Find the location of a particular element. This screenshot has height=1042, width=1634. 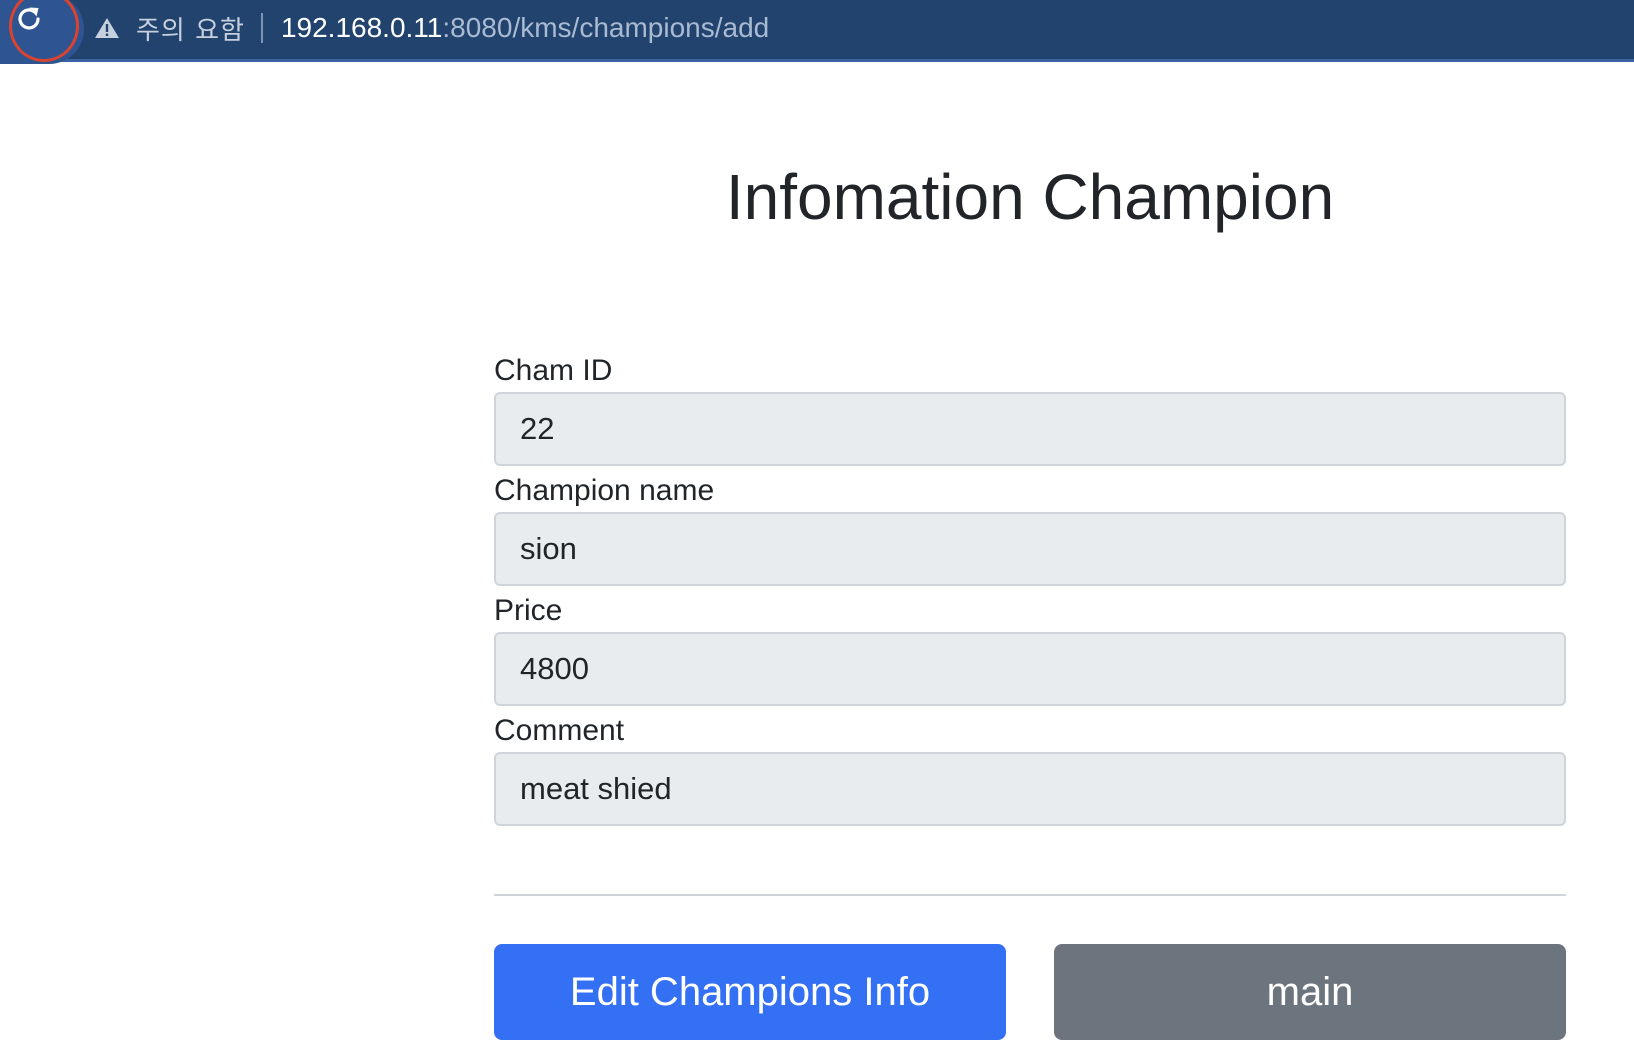

champion-name-input is located at coordinates (1030, 549).